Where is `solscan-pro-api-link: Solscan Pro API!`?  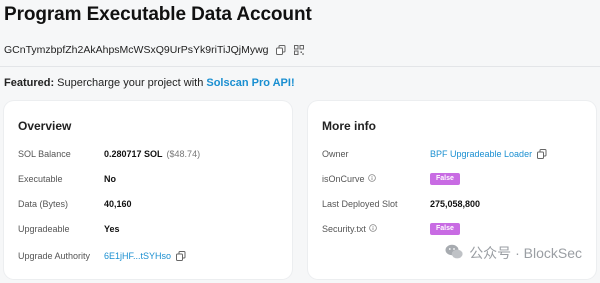 solscan-pro-api-link: Solscan Pro API! is located at coordinates (250, 83).